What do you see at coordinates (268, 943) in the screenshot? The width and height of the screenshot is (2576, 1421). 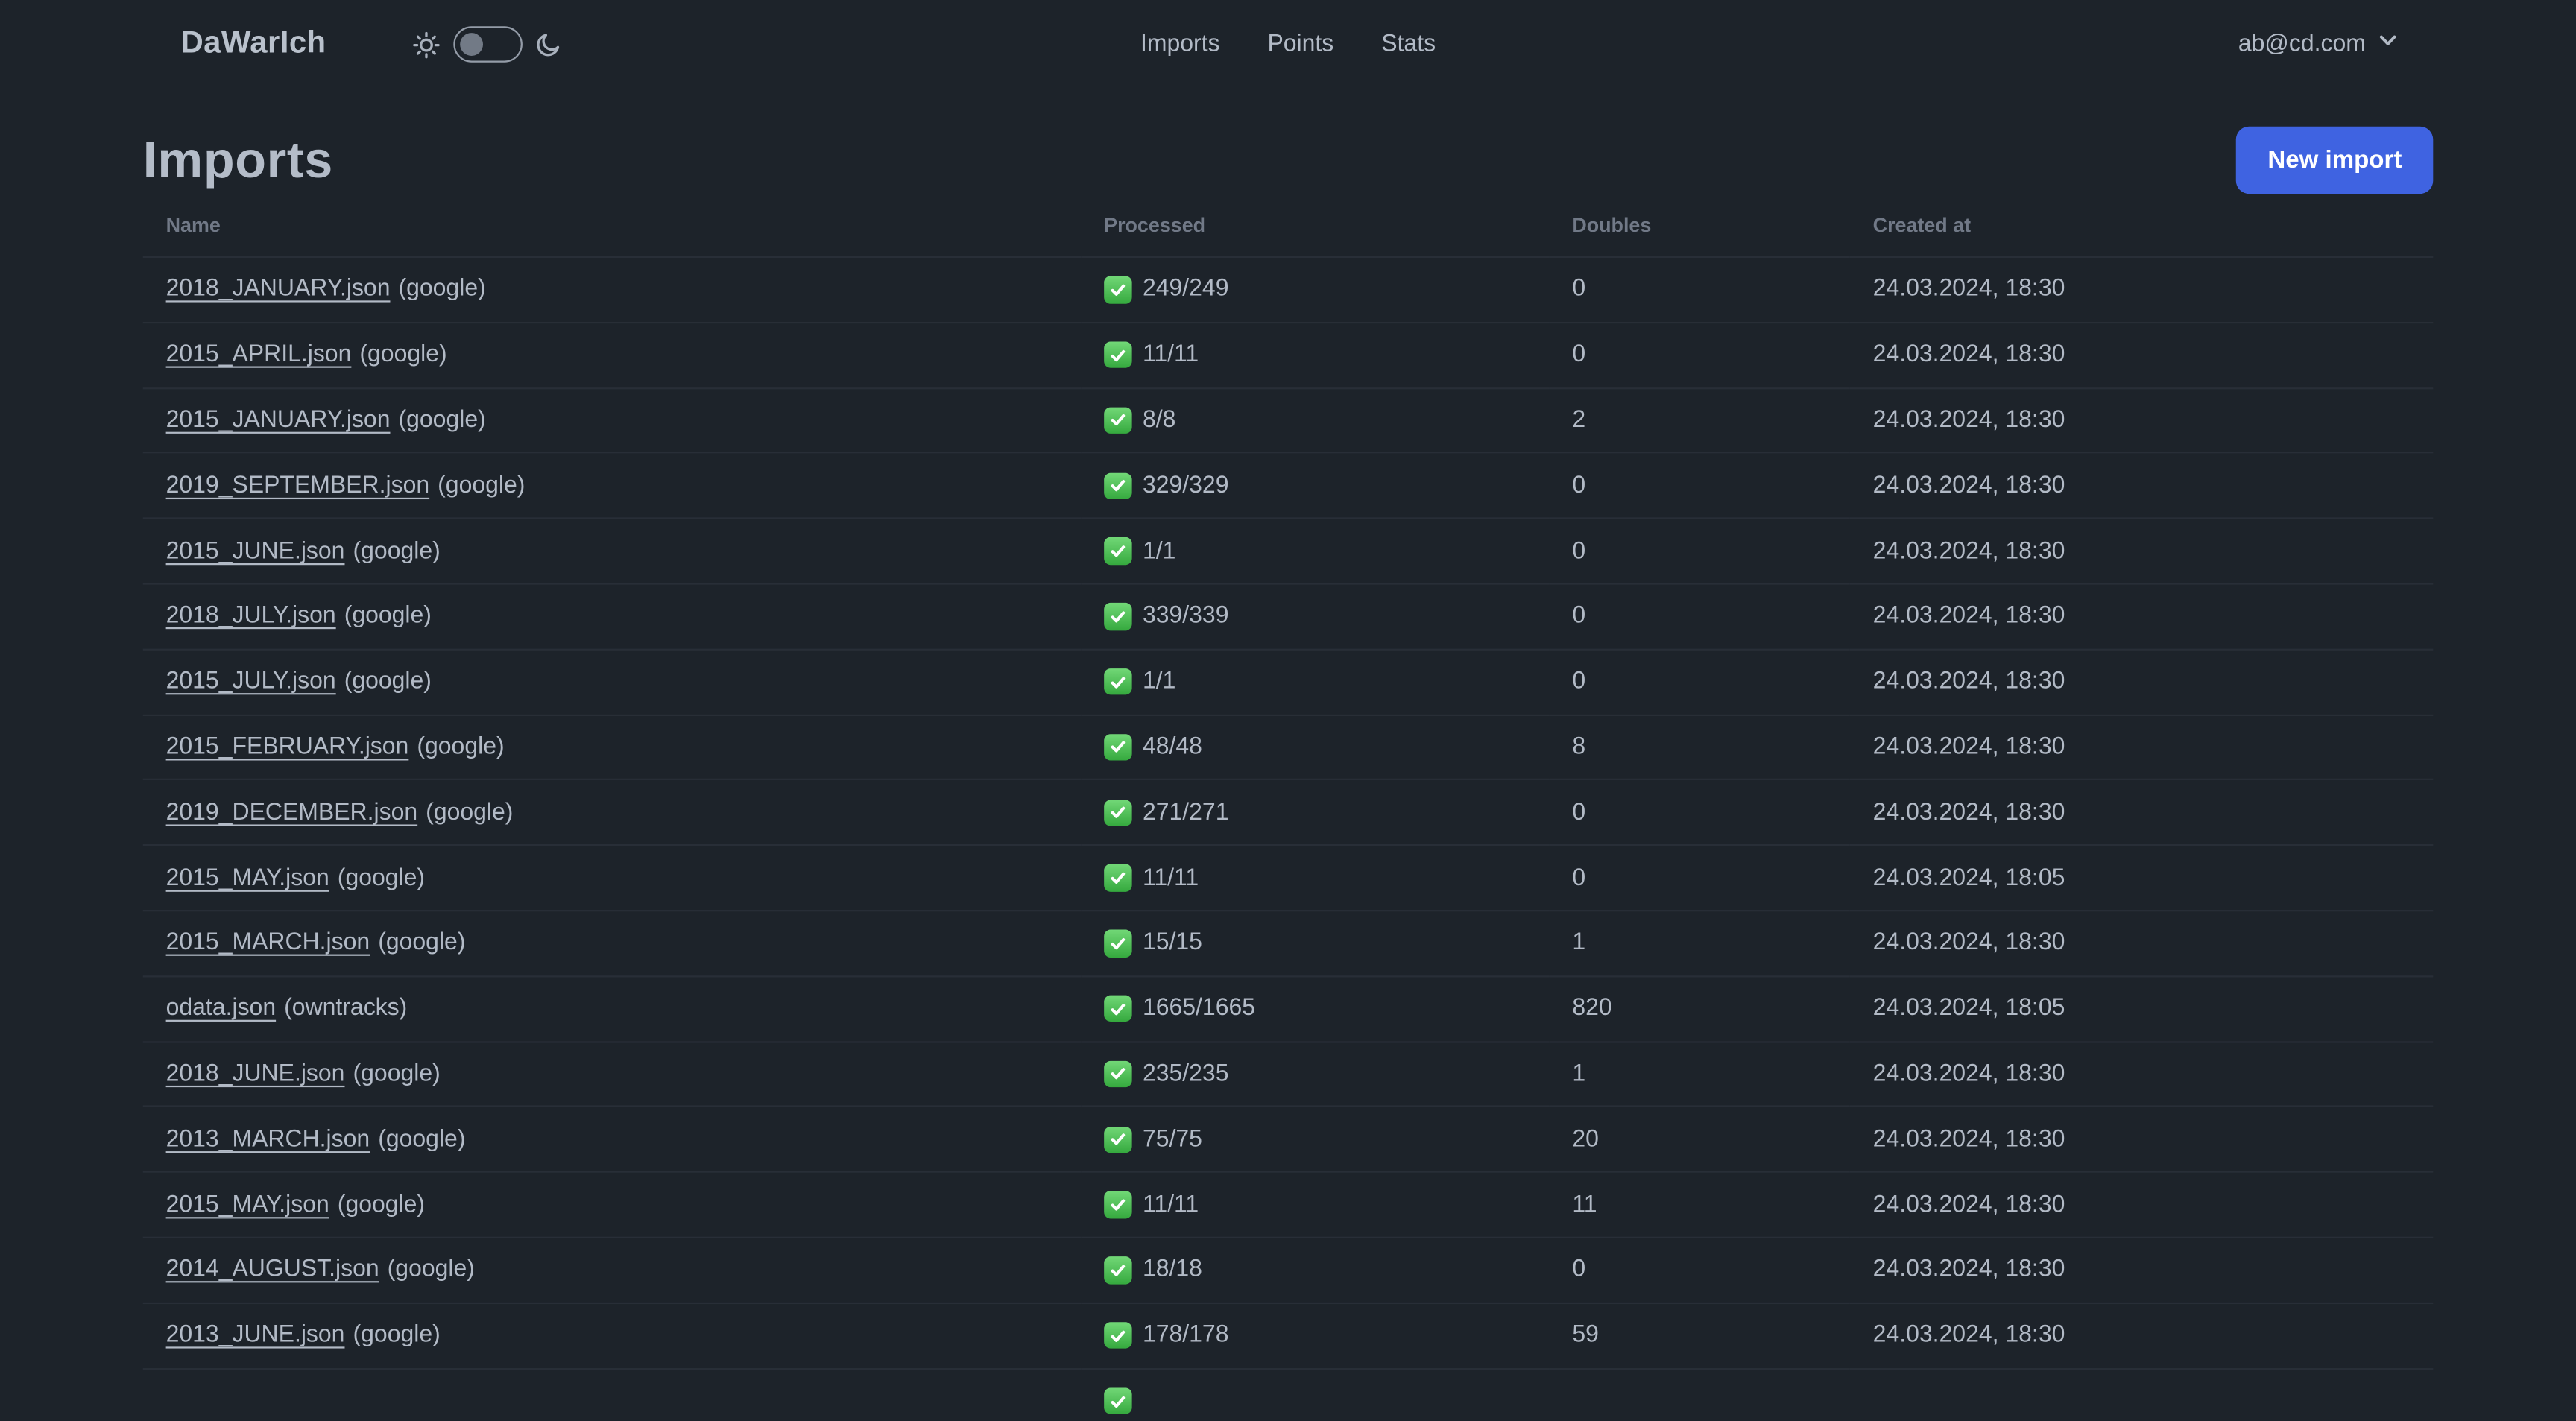 I see `import-file-link: 2015_MARCH.json` at bounding box center [268, 943].